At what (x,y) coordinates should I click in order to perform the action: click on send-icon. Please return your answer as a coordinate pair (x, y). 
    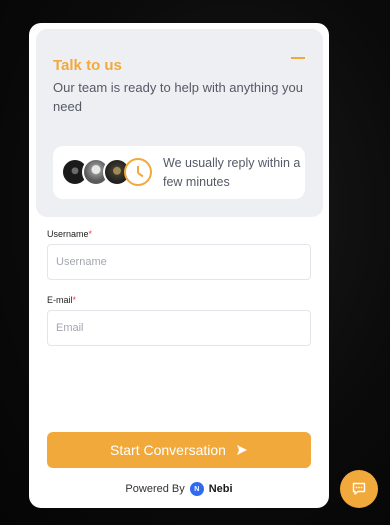
    Looking at the image, I should click on (241, 450).